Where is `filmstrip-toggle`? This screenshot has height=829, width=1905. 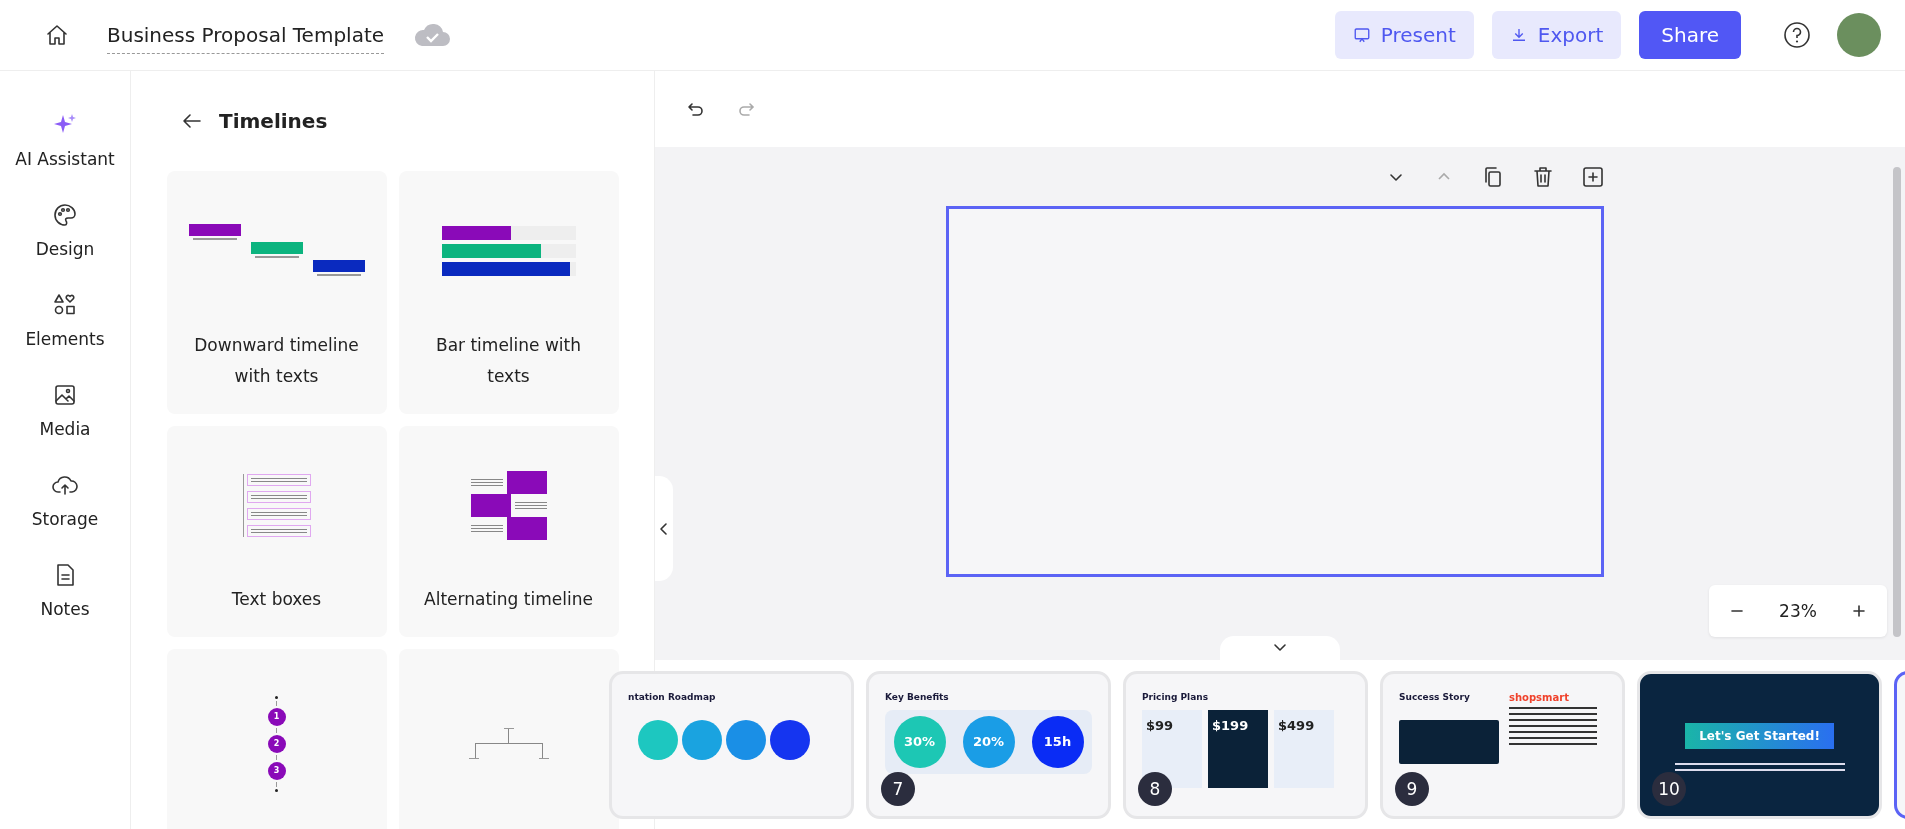
filmstrip-toggle is located at coordinates (1280, 648).